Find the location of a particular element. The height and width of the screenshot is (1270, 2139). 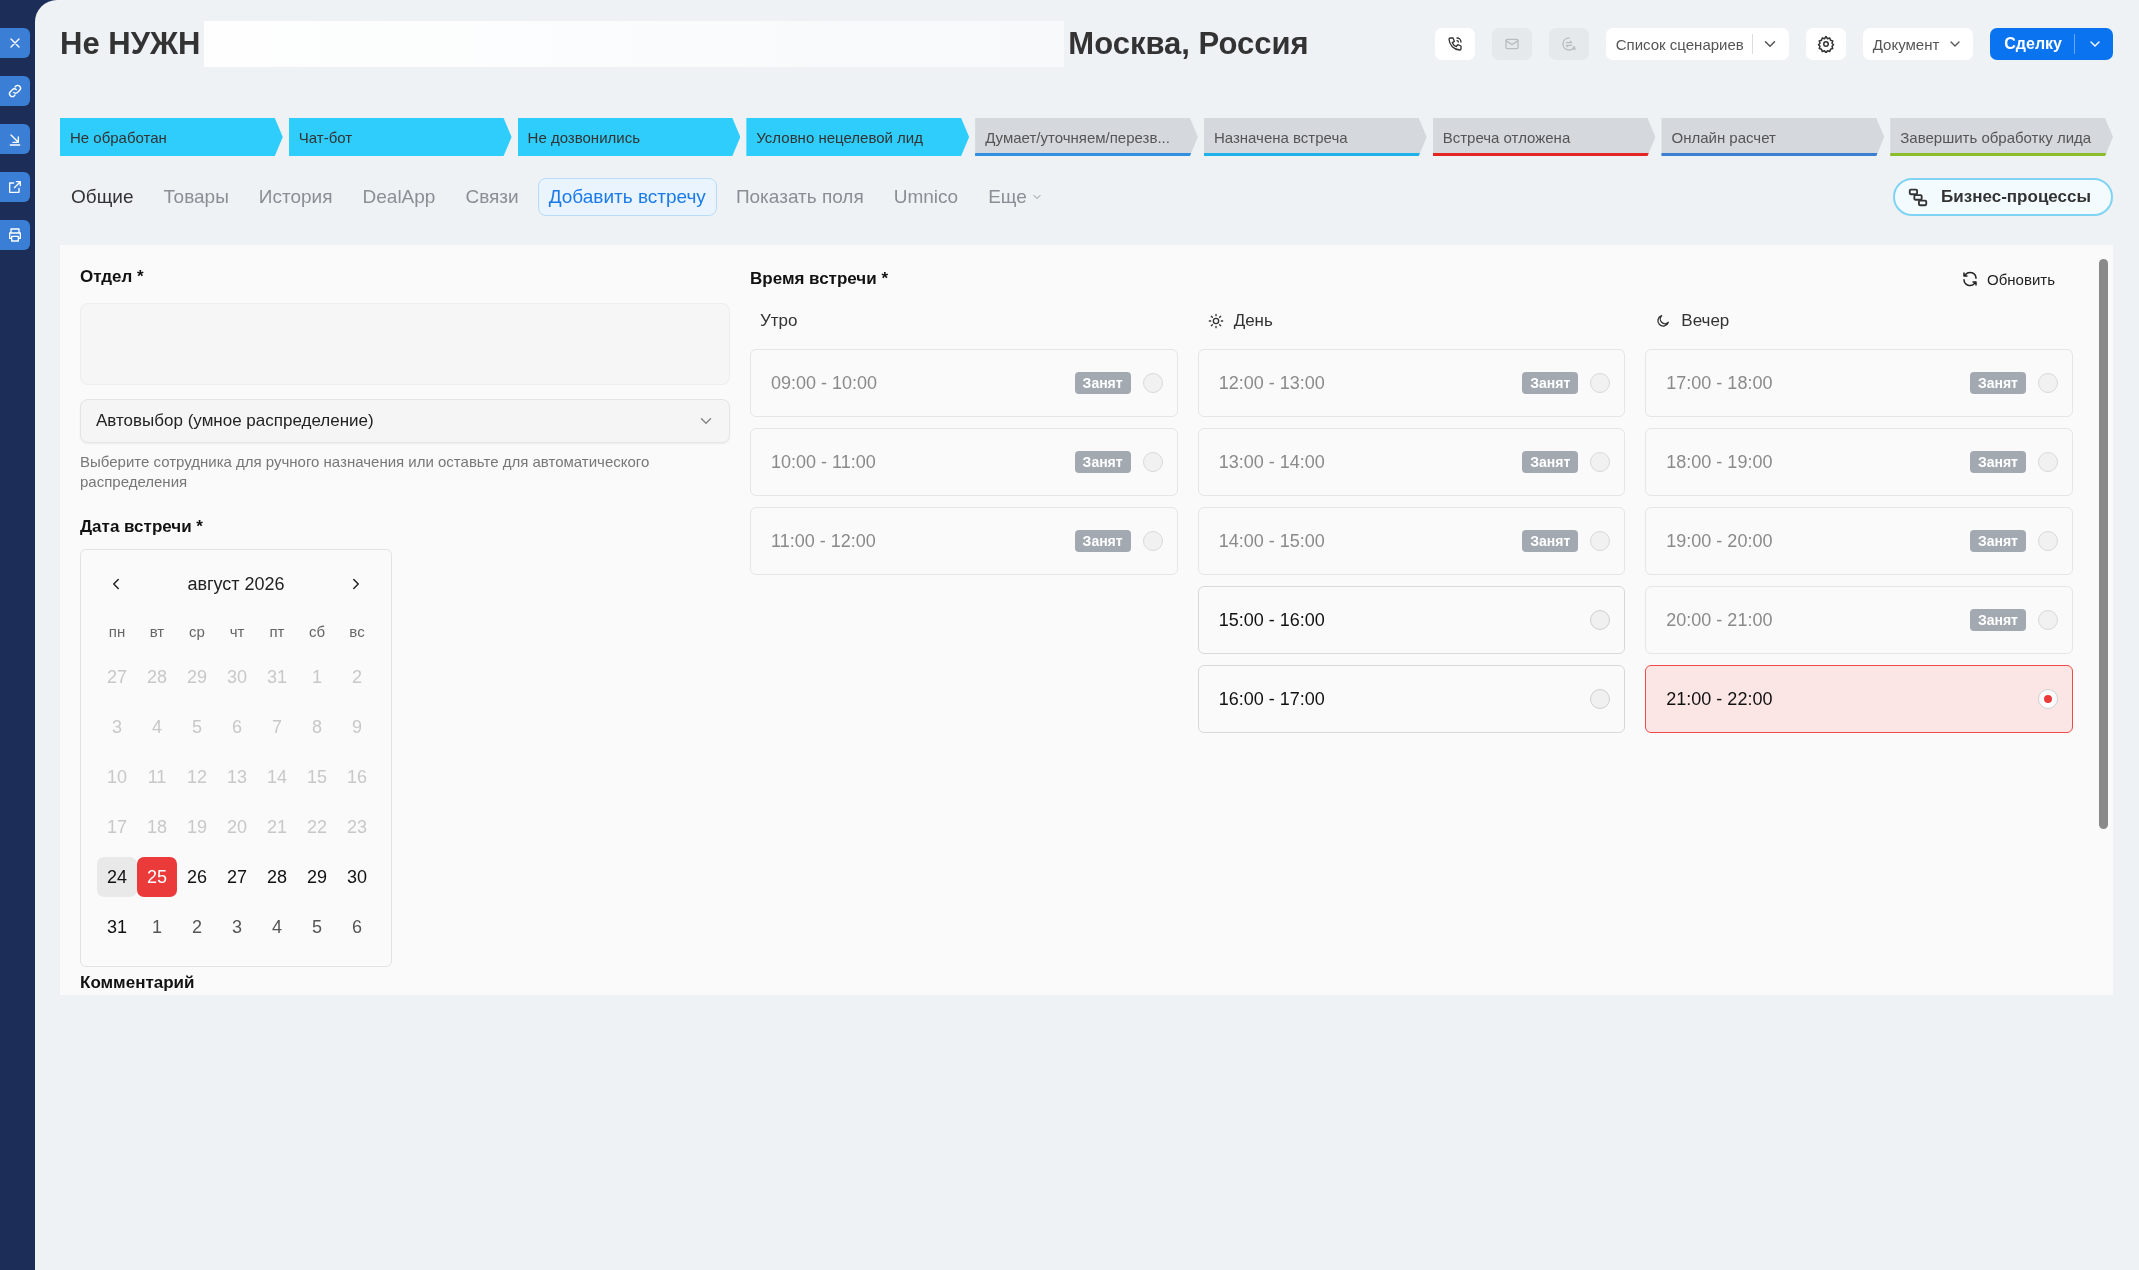

settings-button is located at coordinates (1825, 44).